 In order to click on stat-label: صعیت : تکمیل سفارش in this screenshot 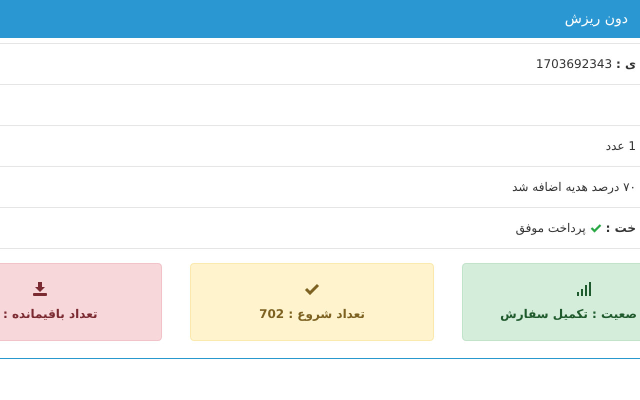, I will do `click(568, 314)`.